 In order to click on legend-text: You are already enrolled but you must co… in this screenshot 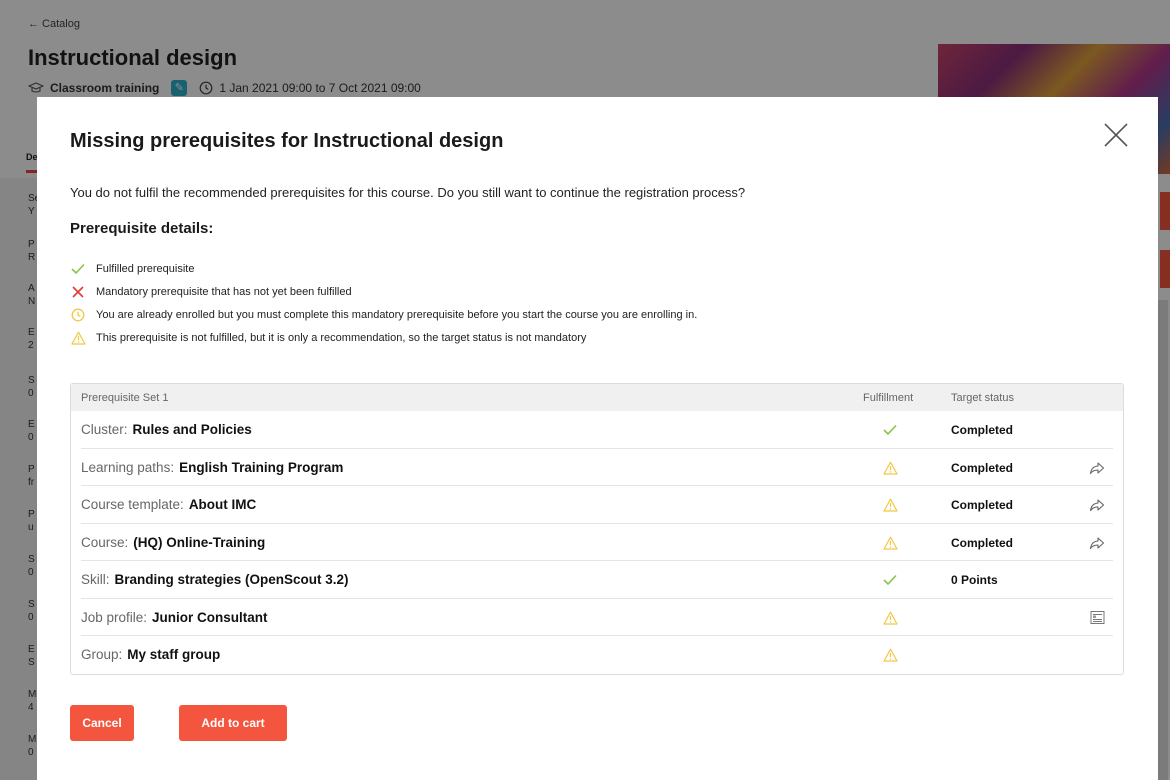, I will do `click(397, 314)`.